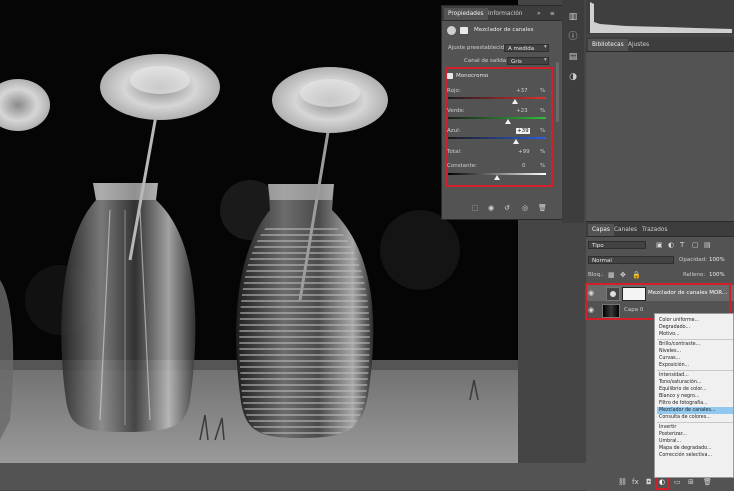 The height and width of the screenshot is (491, 734). What do you see at coordinates (660, 44) in the screenshot?
I see `libraries-tabbar: Bibliotecas Ajustes` at bounding box center [660, 44].